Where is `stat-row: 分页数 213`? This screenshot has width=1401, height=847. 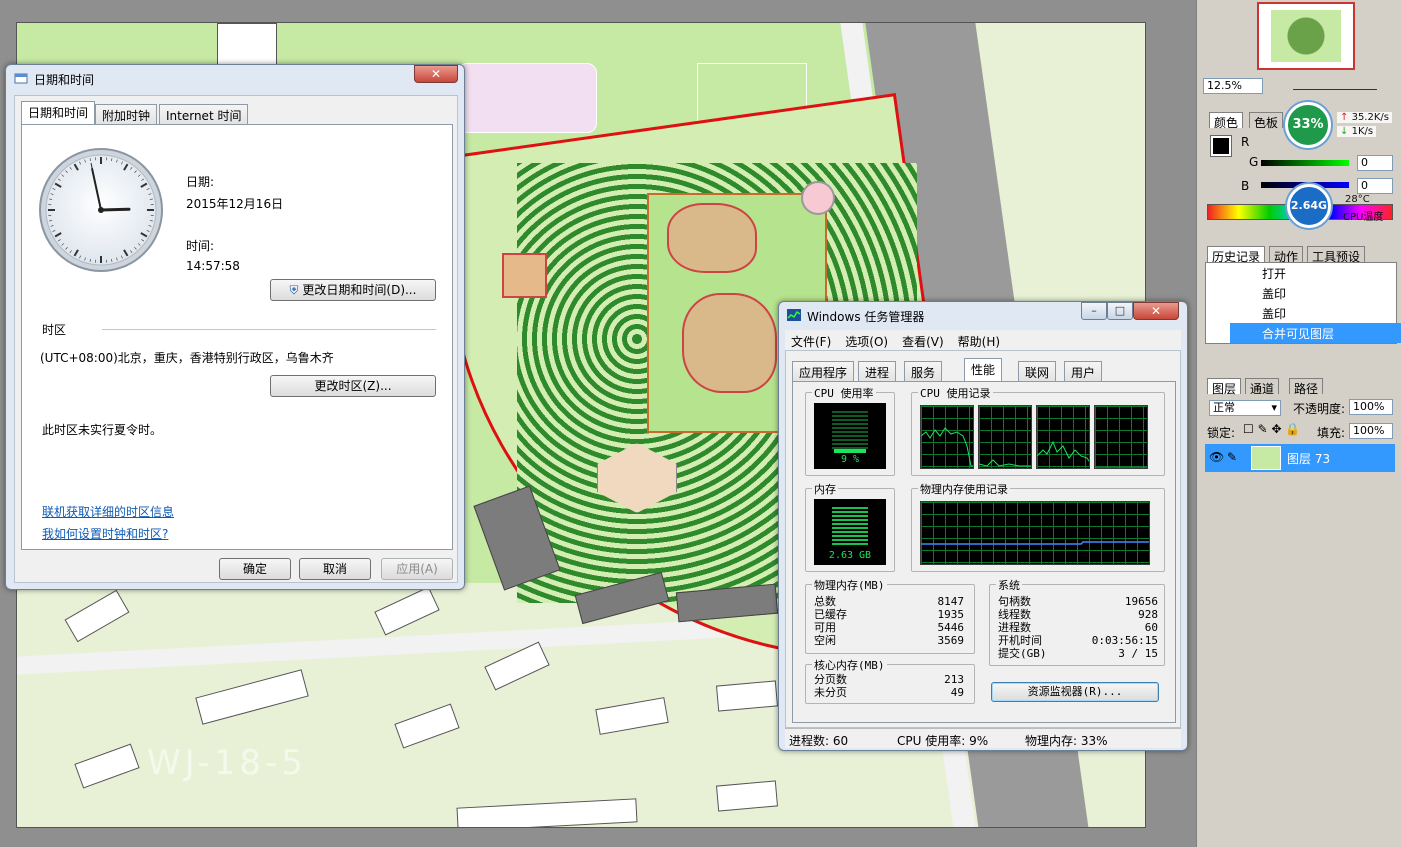 stat-row: 分页数 213 is located at coordinates (889, 679).